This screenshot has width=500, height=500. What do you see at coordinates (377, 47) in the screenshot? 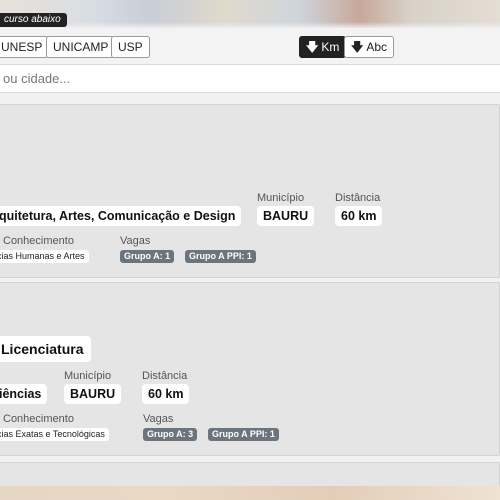
I see `sort-abc-label: Abc` at bounding box center [377, 47].